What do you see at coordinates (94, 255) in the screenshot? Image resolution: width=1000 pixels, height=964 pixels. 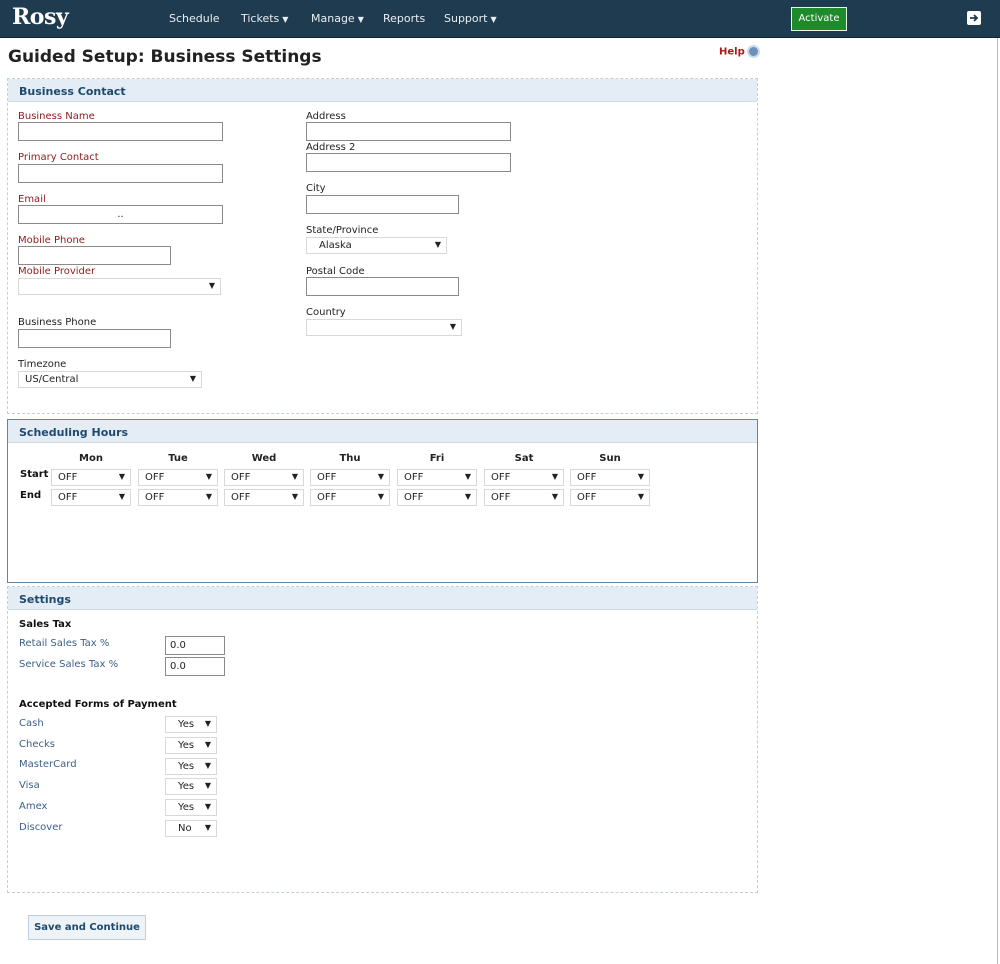 I see `mobile-phone-input` at bounding box center [94, 255].